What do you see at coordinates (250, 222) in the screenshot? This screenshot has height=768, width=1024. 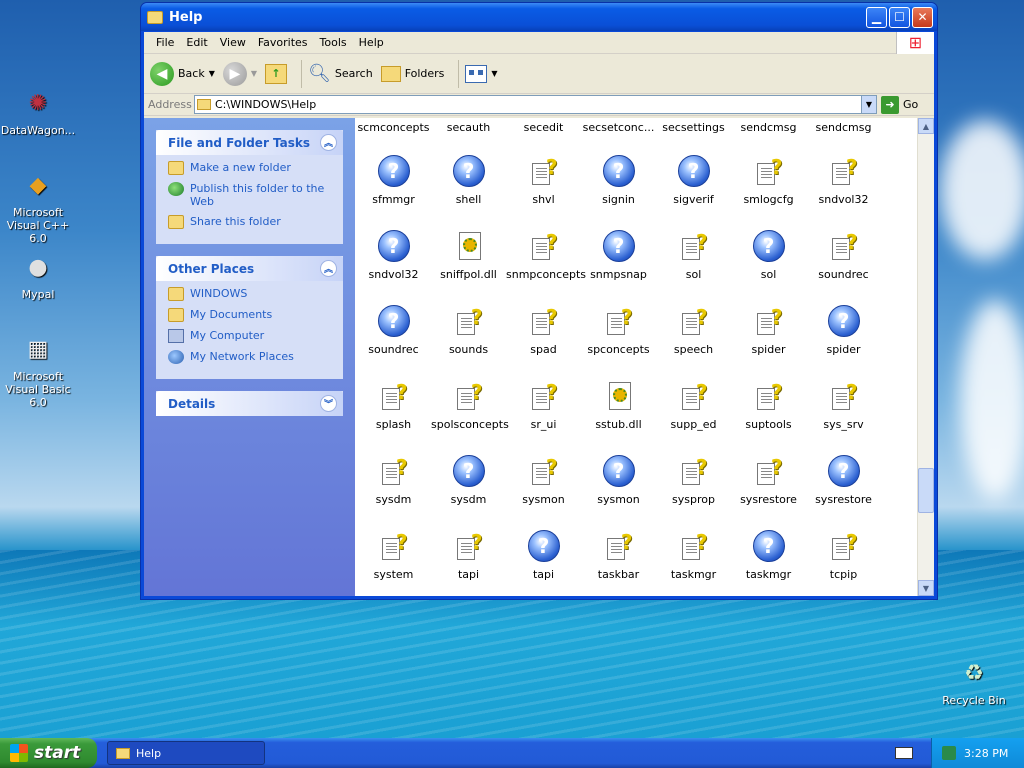 I see `task-share-folder: Share this folder` at bounding box center [250, 222].